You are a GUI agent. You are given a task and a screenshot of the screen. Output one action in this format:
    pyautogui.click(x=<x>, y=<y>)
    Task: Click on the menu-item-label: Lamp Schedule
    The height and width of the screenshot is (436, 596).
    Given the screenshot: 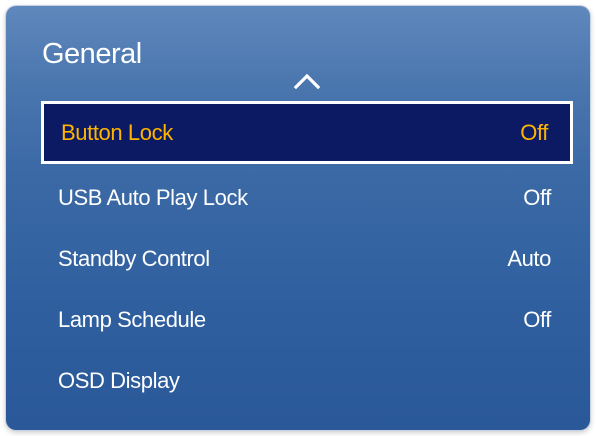 What is the action you would take?
    pyautogui.click(x=132, y=319)
    